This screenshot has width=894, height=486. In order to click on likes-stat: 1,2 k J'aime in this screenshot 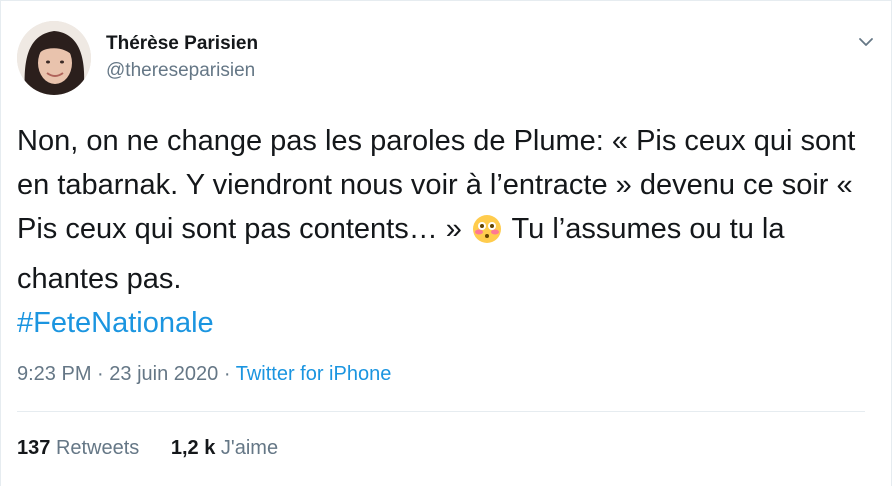, I will do `click(224, 448)`.